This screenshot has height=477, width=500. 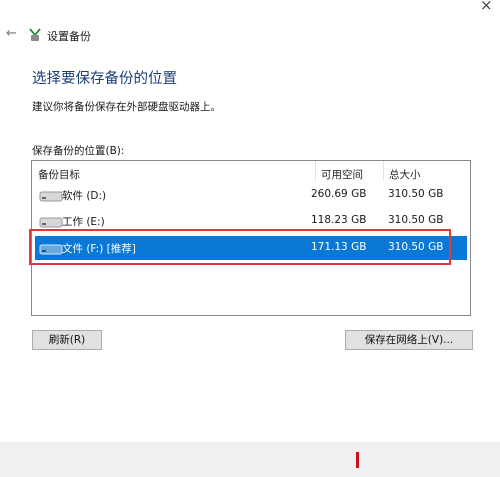 What do you see at coordinates (83, 222) in the screenshot?
I see `drive-name: 工作 (E:)` at bounding box center [83, 222].